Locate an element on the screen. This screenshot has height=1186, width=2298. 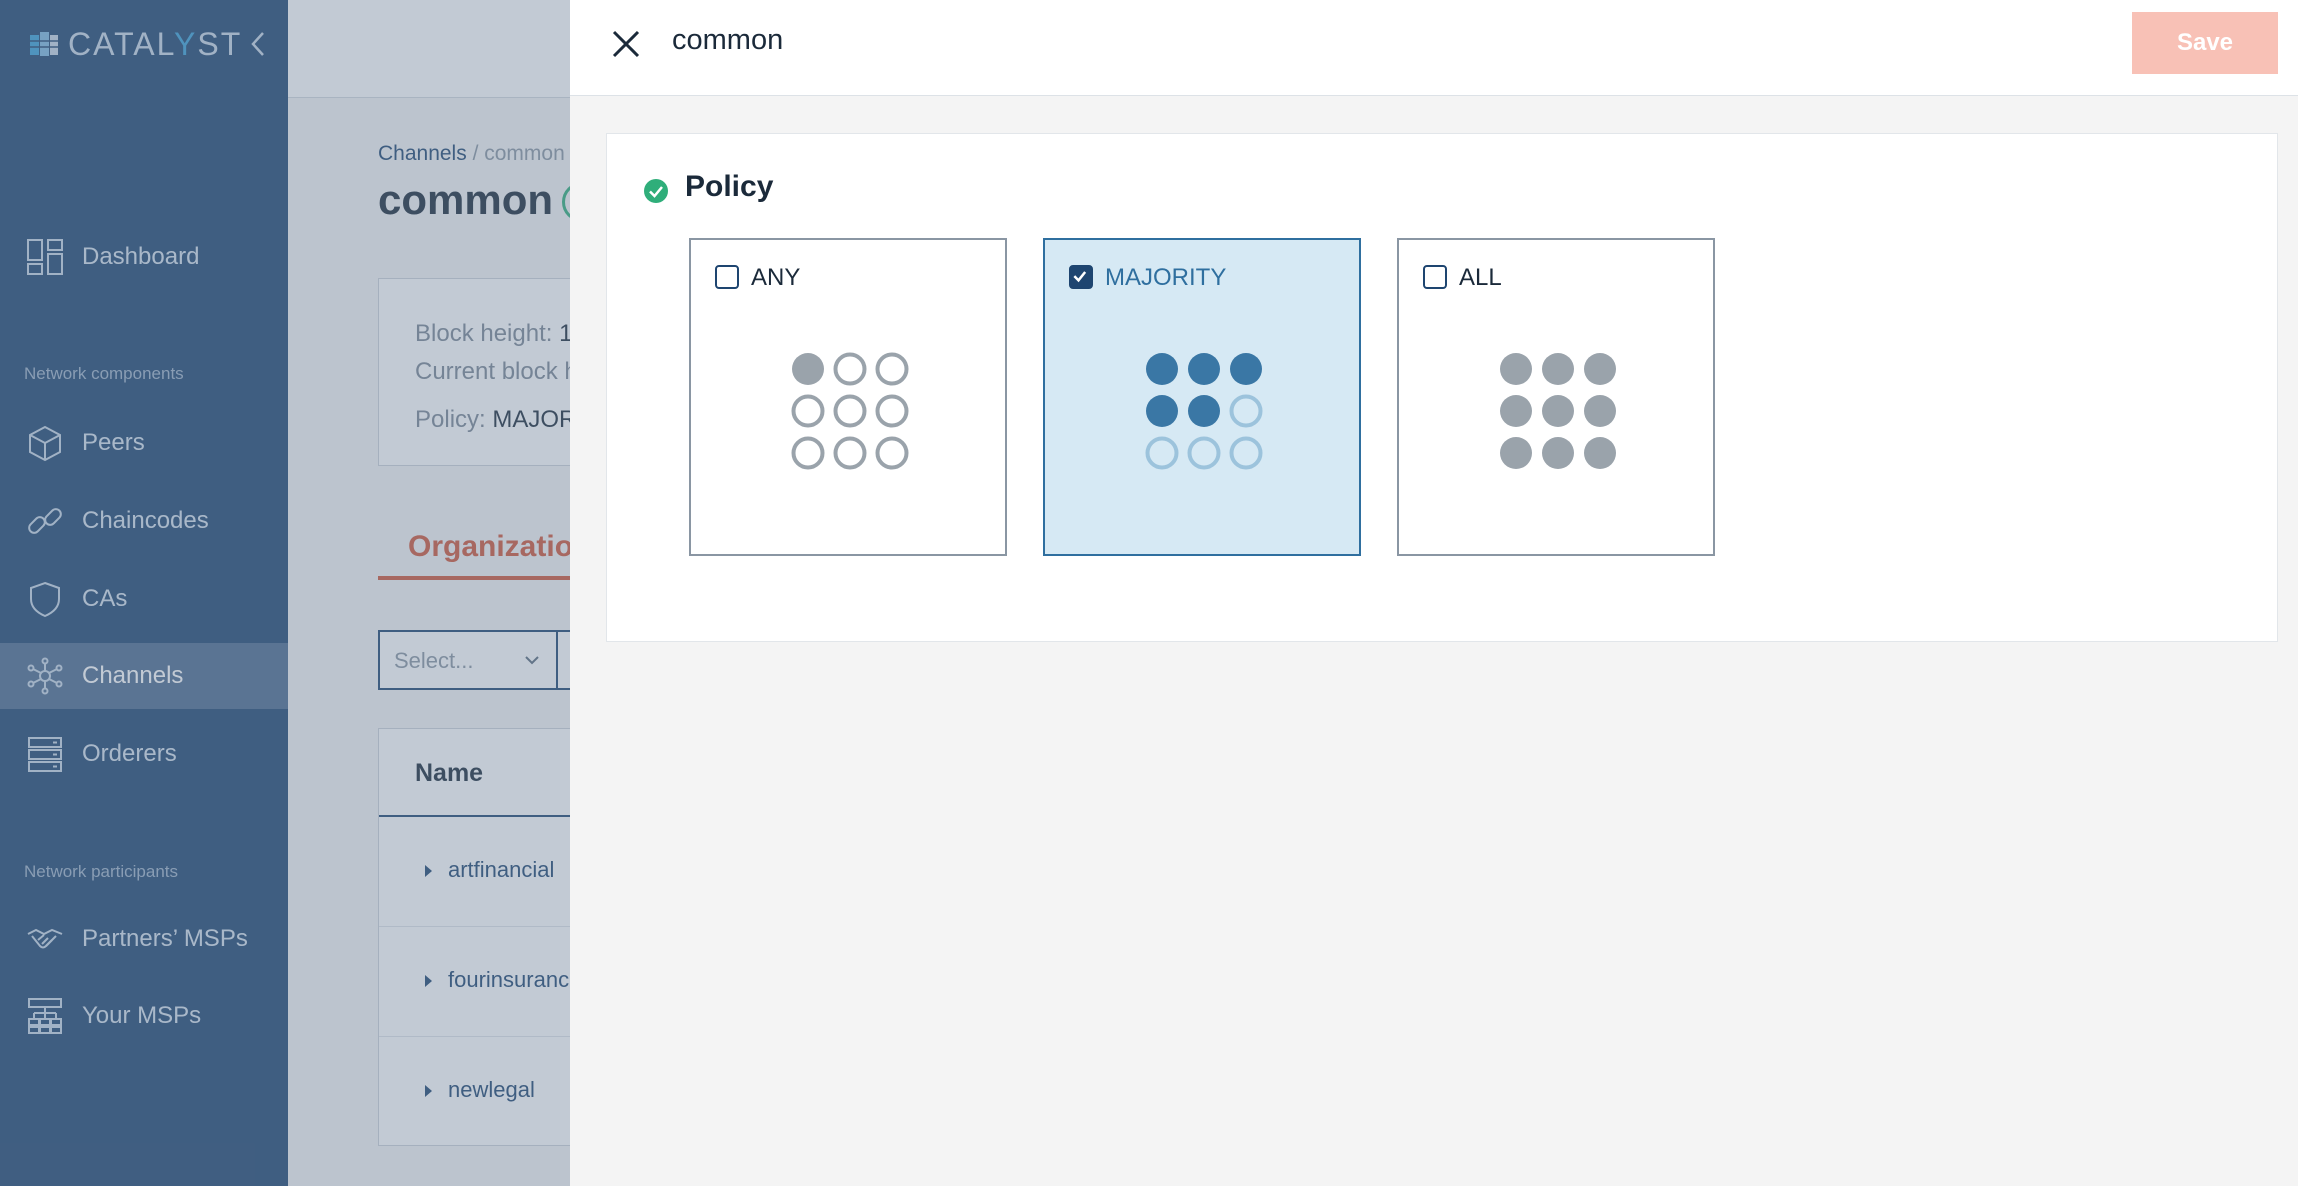
policy-option-all: ALL is located at coordinates (1556, 397).